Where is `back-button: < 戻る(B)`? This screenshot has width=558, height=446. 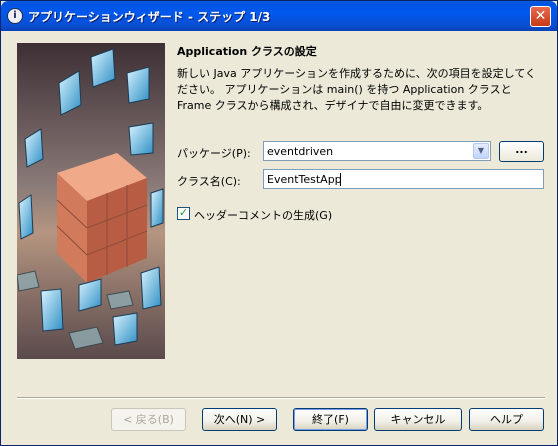 back-button: < 戻る(B) is located at coordinates (148, 419).